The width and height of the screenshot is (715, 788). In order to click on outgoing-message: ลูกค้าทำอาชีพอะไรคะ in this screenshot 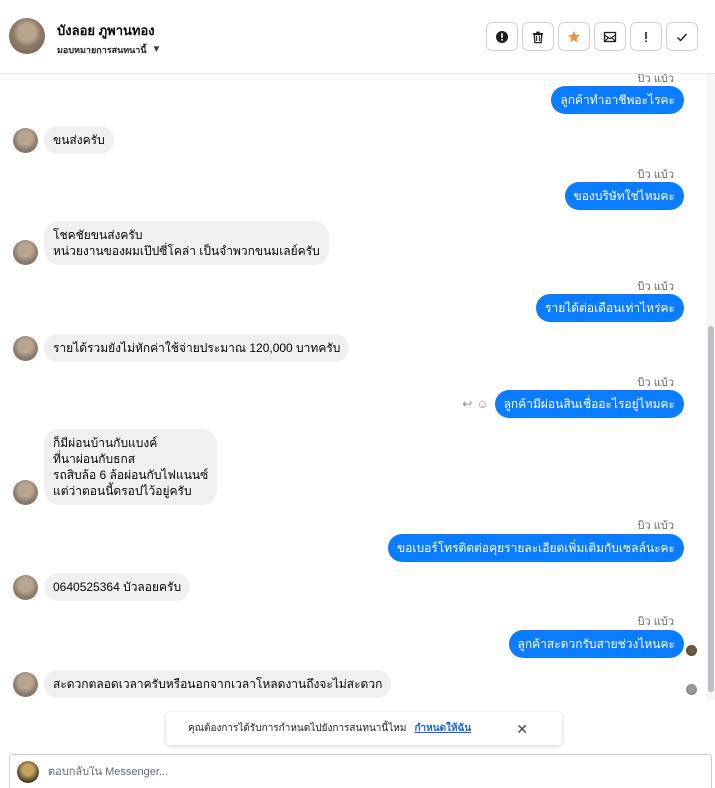, I will do `click(617, 100)`.